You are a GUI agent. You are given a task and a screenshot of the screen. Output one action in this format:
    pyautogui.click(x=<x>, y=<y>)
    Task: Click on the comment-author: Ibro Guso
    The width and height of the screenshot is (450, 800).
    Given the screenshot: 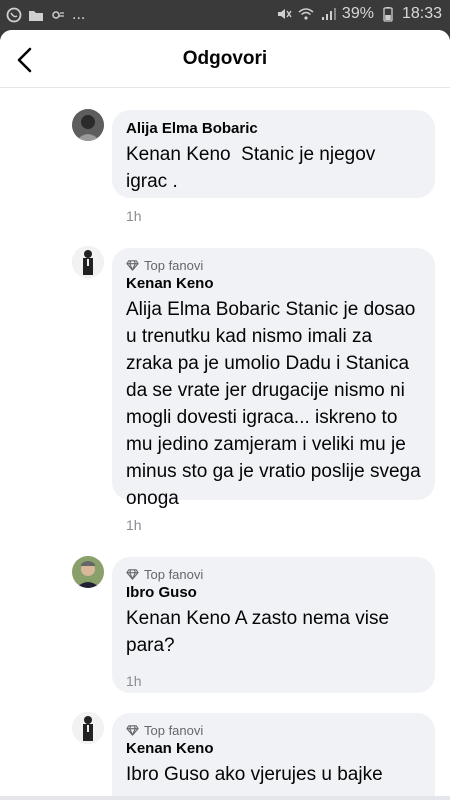 What is the action you would take?
    pyautogui.click(x=273, y=592)
    